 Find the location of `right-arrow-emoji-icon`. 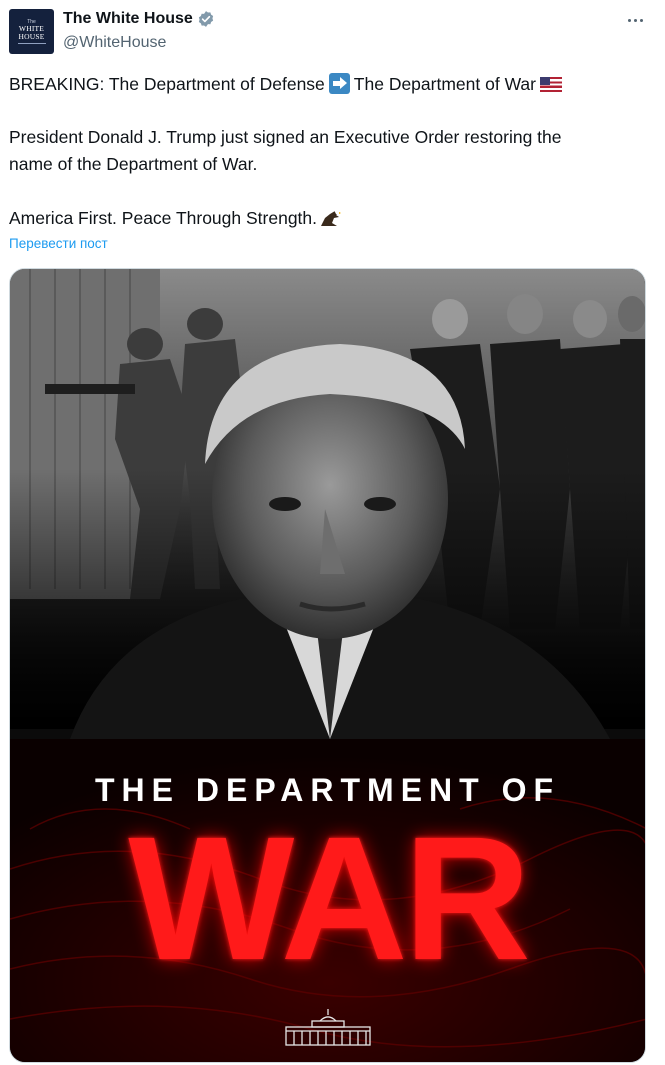

right-arrow-emoji-icon is located at coordinates (339, 83).